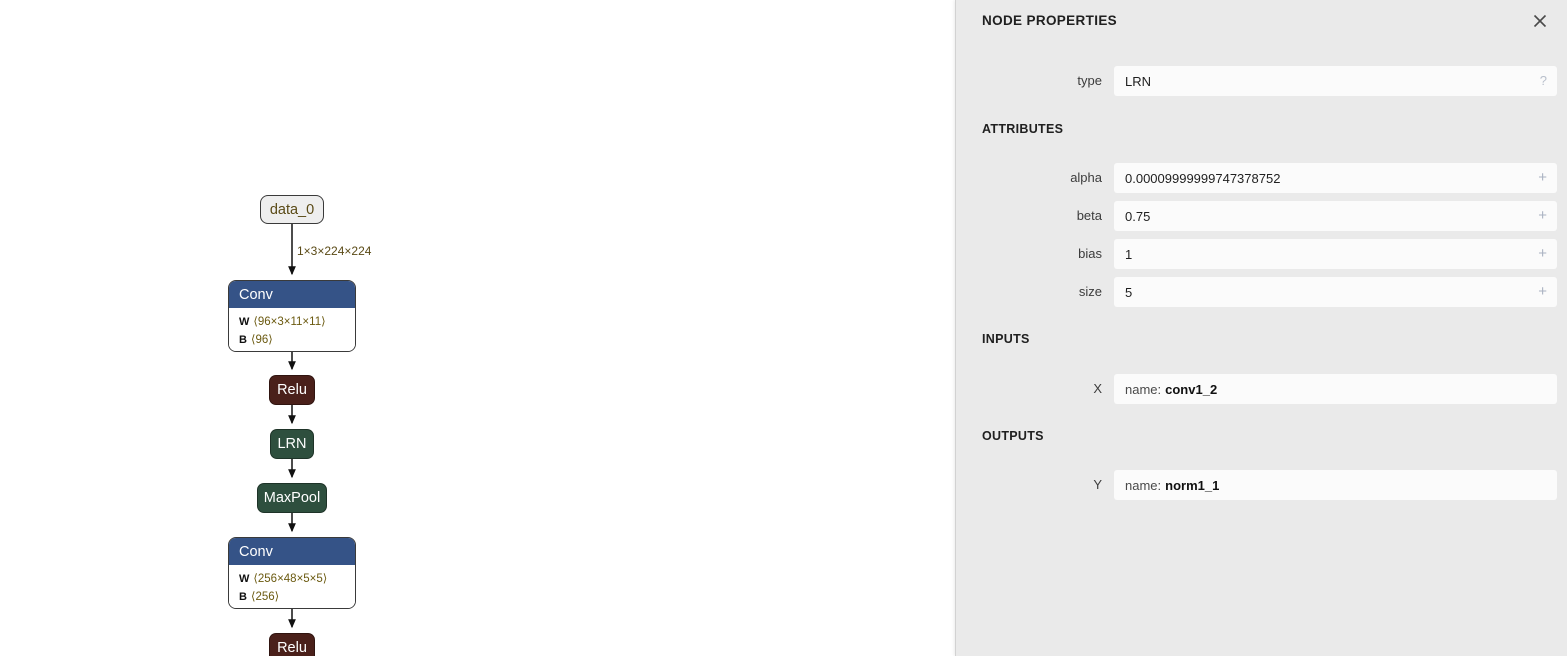 The width and height of the screenshot is (1567, 656). I want to click on graph-node-conv1: Conv W ⟨96×3×11×11⟩ B ⟨96⟩, so click(292, 316).